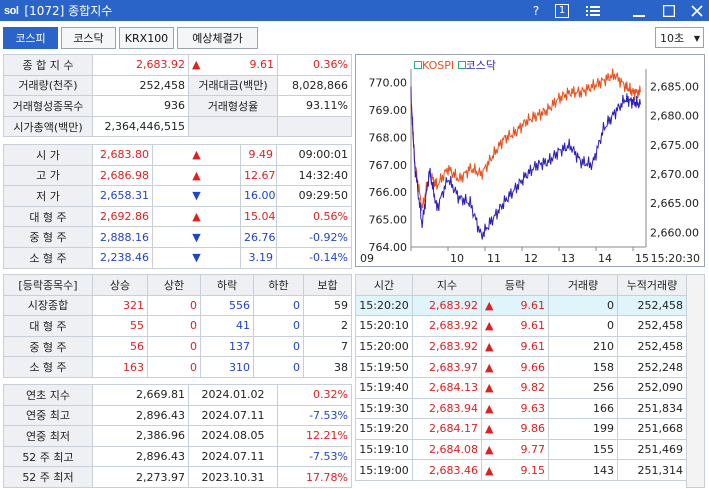  I want to click on breadth-row: 시장종합 321 0 556 0 59, so click(177, 305).